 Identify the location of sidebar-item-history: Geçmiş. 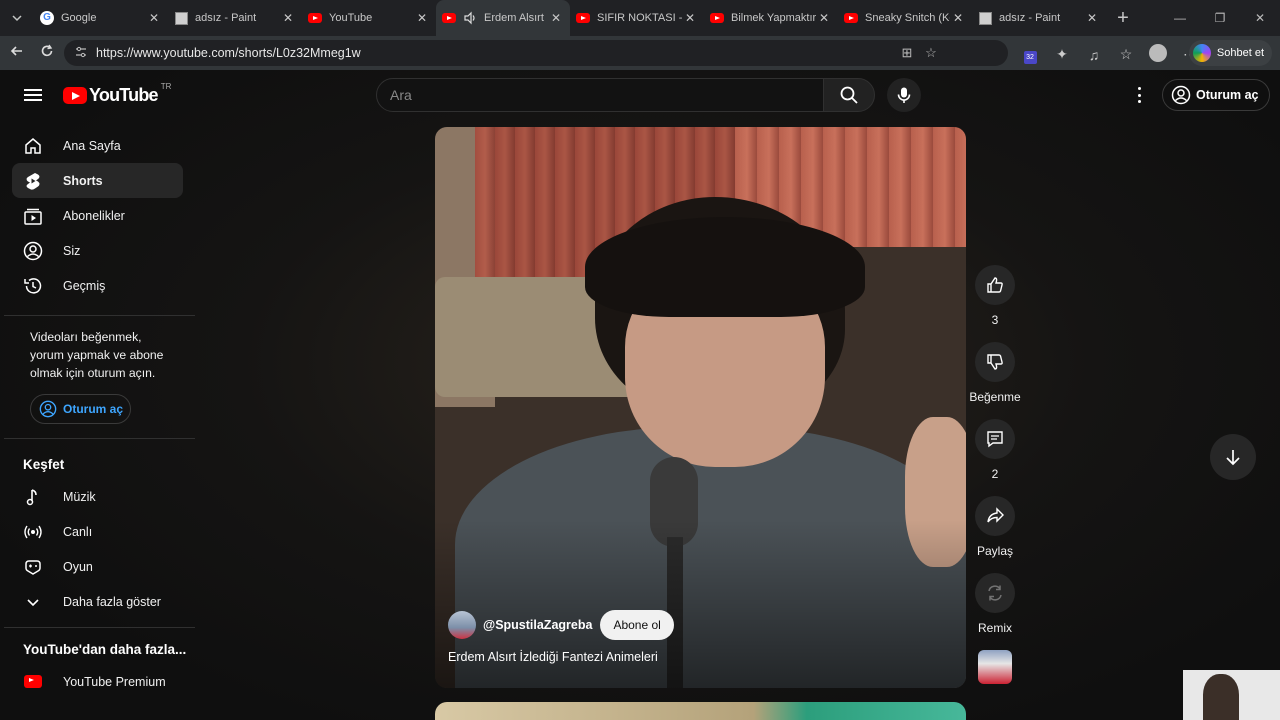
(97, 285).